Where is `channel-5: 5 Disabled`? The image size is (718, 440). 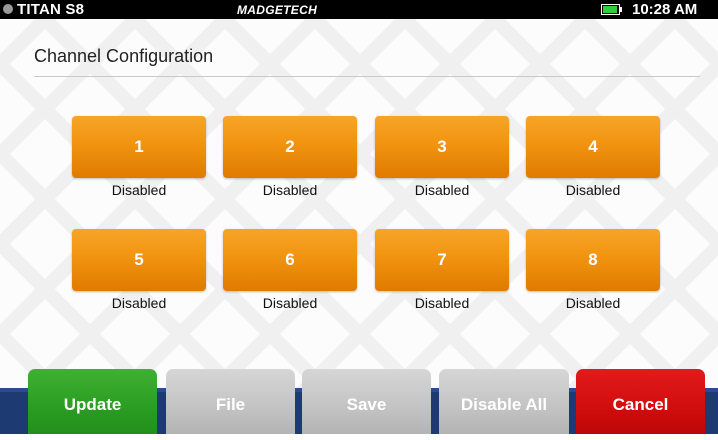 channel-5: 5 Disabled is located at coordinates (139, 270).